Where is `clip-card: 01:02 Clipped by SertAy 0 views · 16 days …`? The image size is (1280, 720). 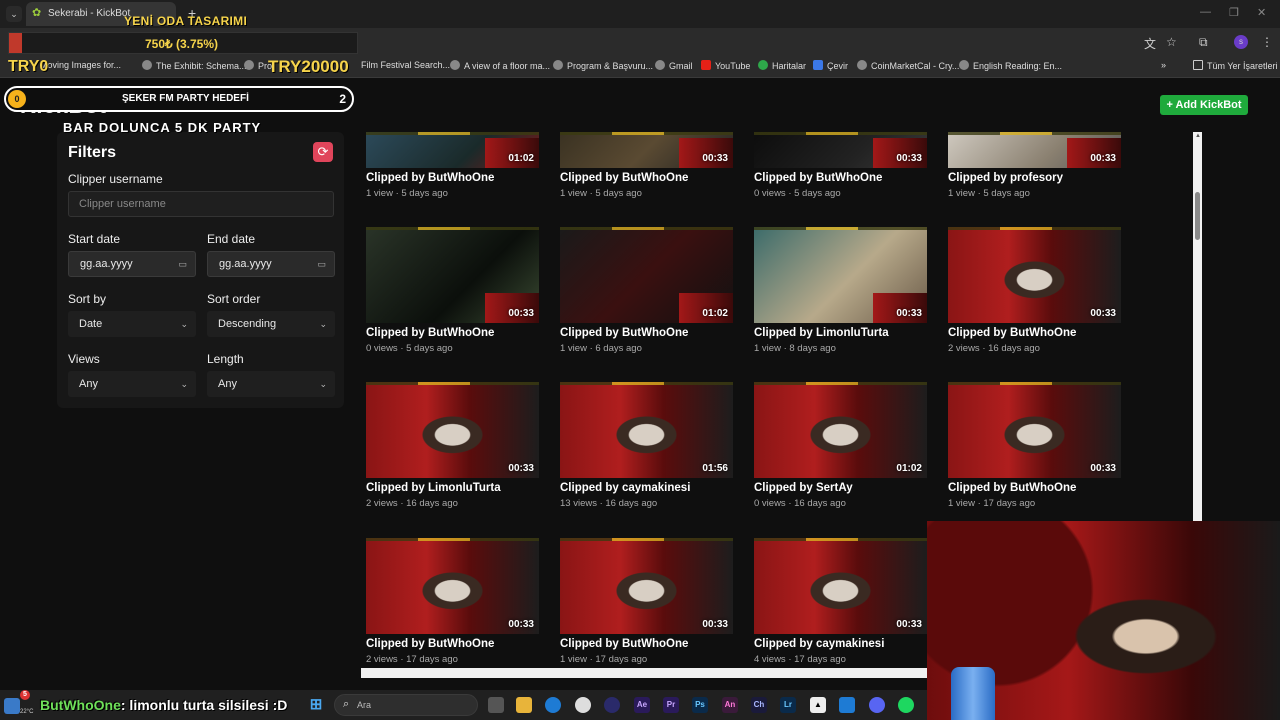 clip-card: 01:02 Clipped by SertAy 0 views · 16 days … is located at coordinates (840, 452).